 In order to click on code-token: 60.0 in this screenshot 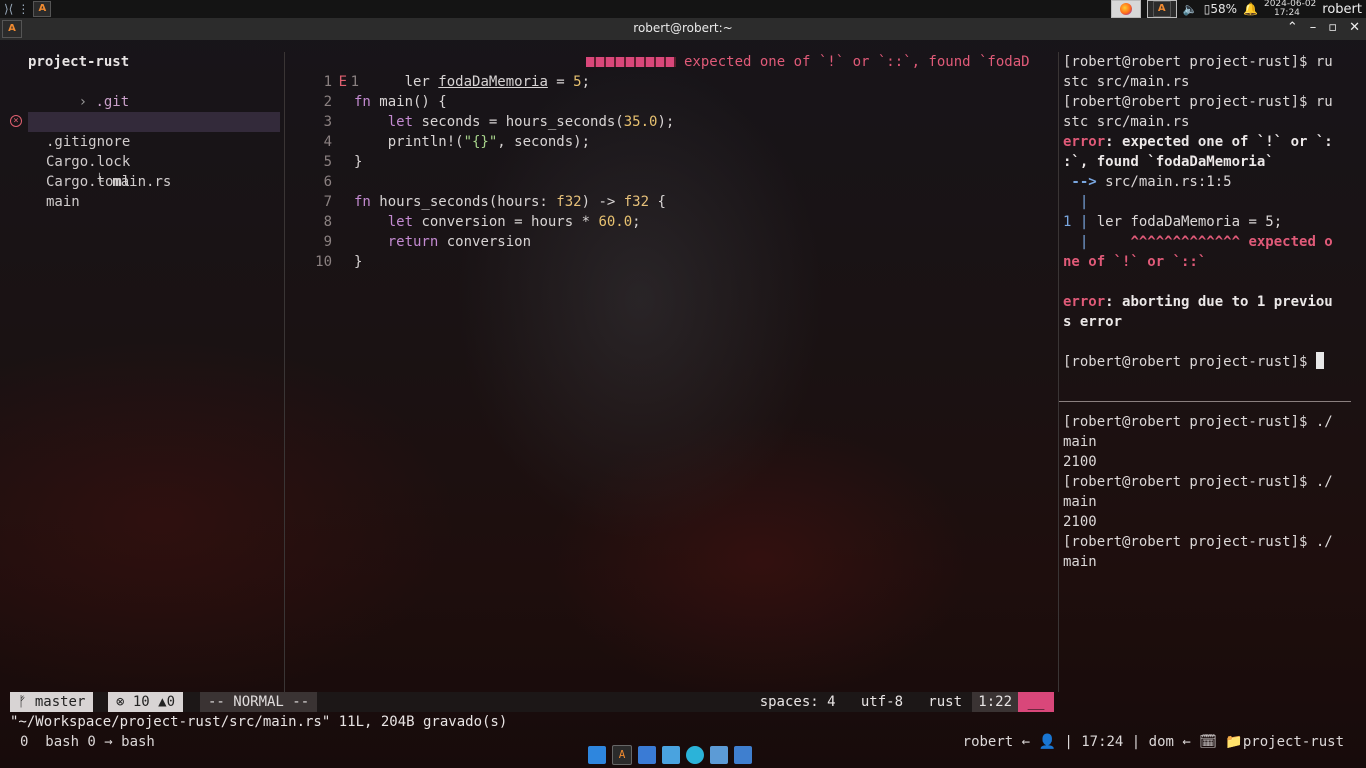, I will do `click(615, 222)`.